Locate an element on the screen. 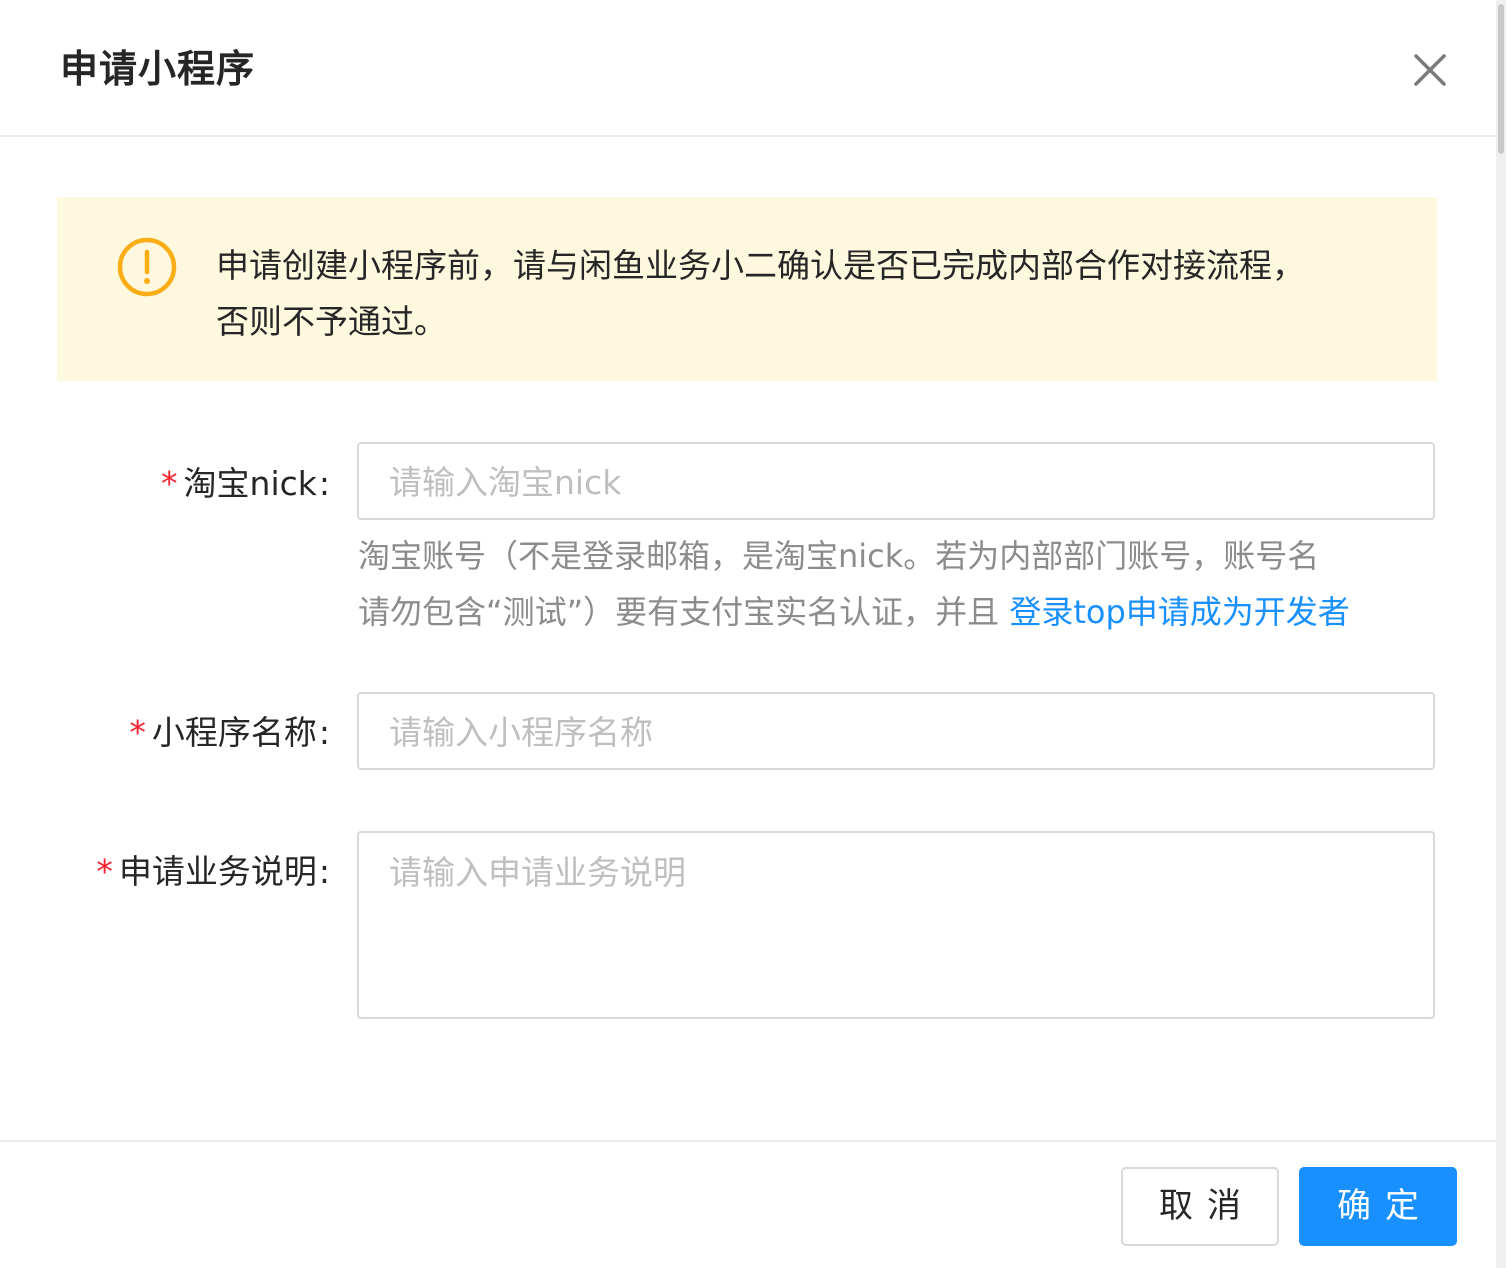 Image resolution: width=1506 pixels, height=1268 pixels. taobao-nick-label: * 淘宝nick: is located at coordinates (245, 484).